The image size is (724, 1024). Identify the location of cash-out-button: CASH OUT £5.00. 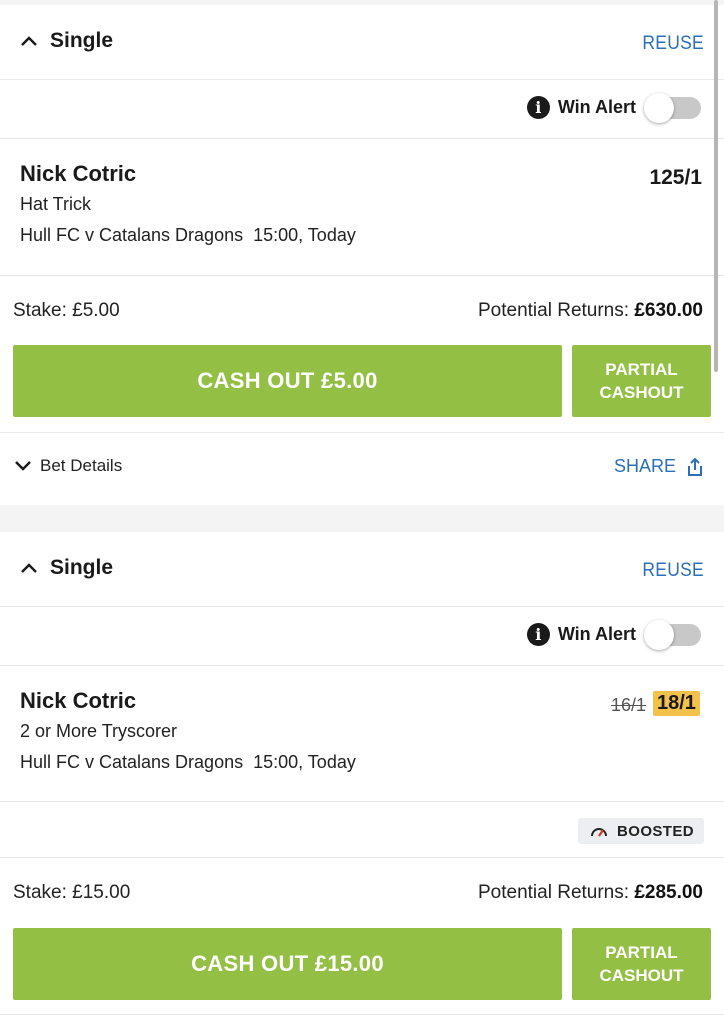
(287, 381).